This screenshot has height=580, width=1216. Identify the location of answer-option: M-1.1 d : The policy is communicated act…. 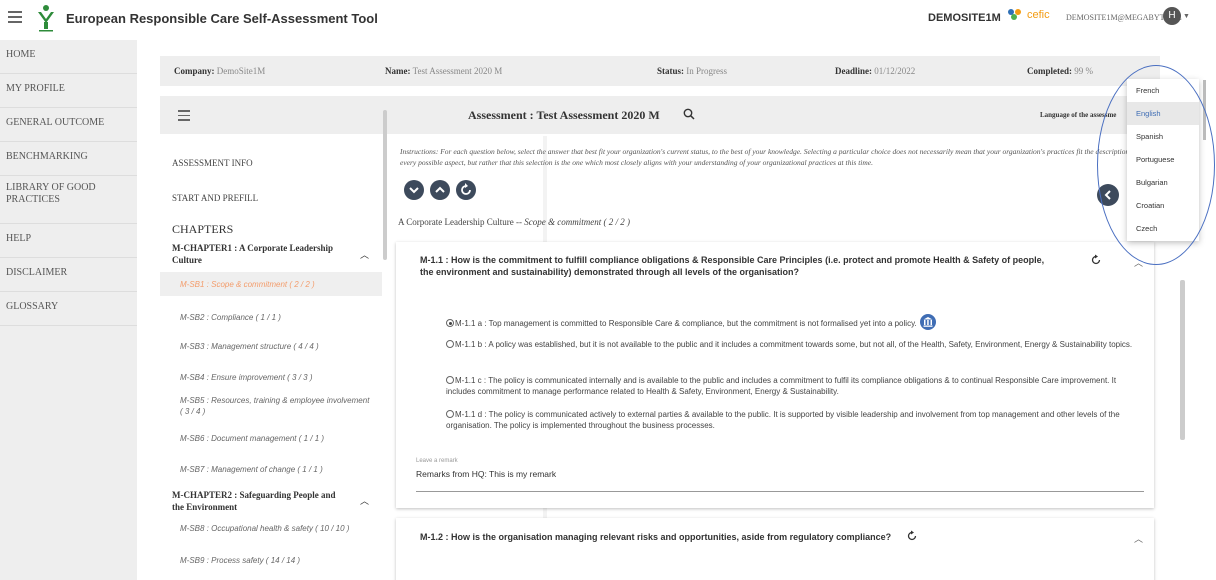
(791, 420).